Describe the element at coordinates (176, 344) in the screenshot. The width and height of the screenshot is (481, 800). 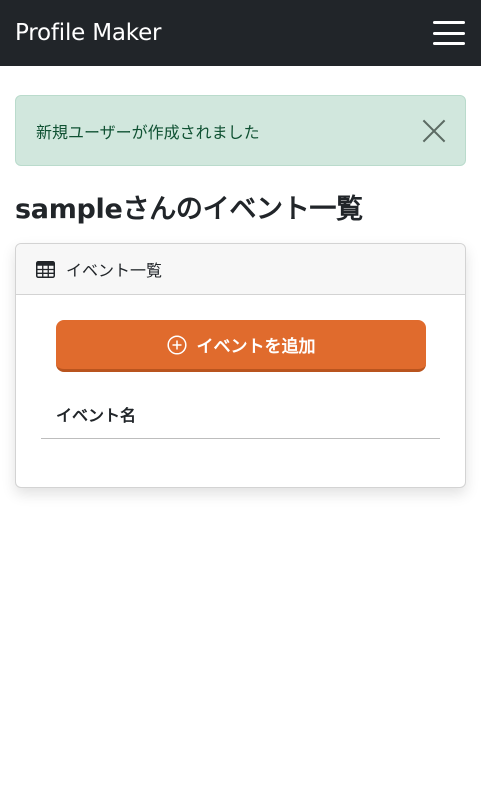
I see `plus-circle-icon` at that location.